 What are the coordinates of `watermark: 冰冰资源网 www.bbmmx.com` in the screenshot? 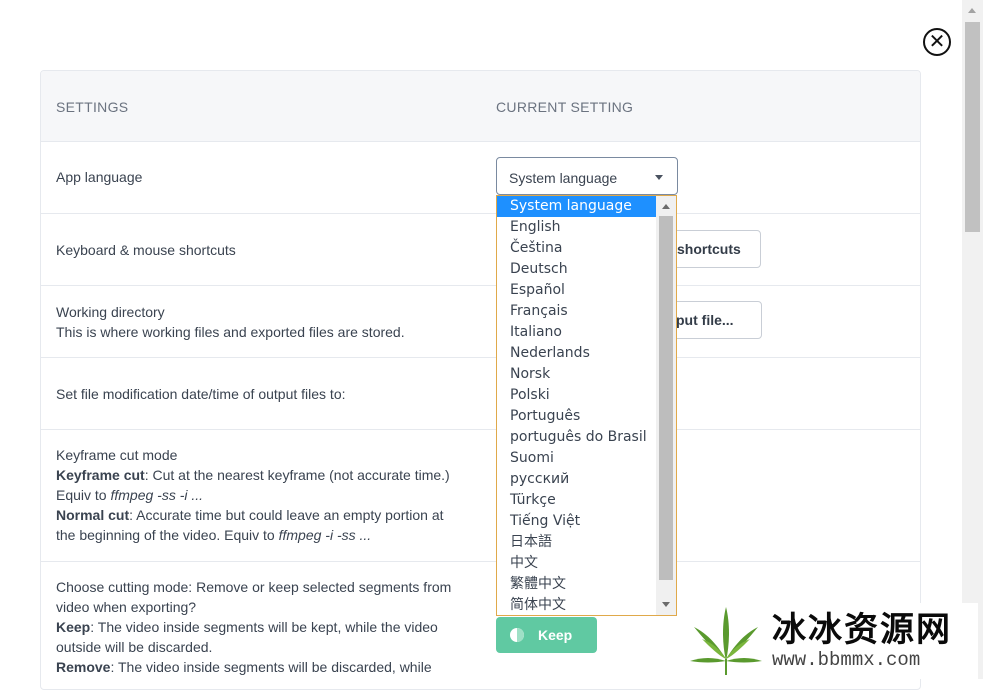 It's located at (832, 641).